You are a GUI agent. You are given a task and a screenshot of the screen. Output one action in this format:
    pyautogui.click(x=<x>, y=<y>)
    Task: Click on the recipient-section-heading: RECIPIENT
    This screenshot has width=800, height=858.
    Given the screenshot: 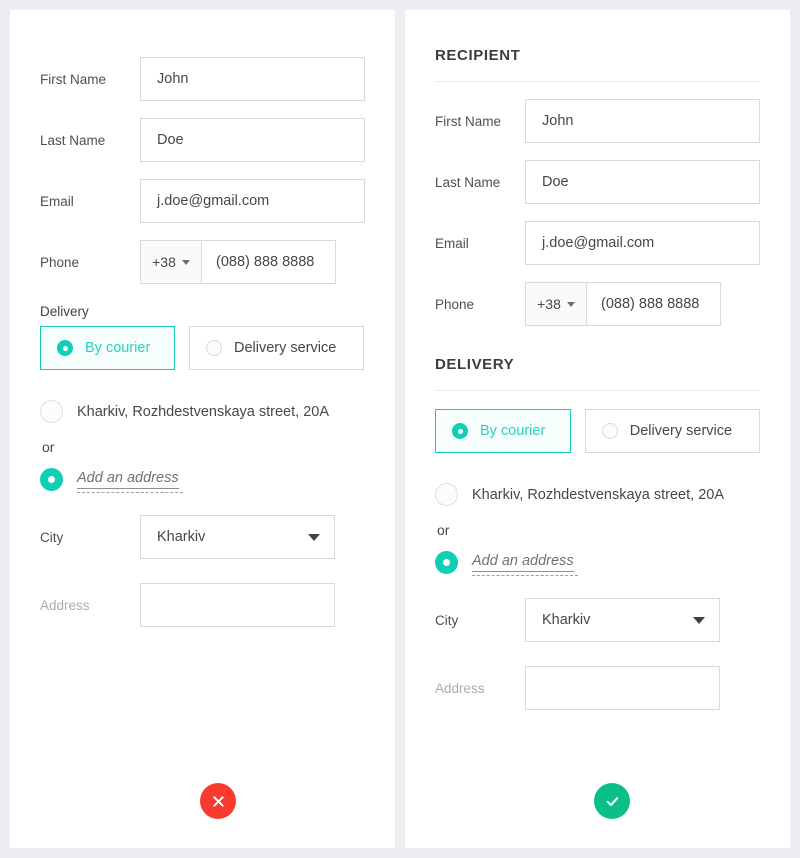 What is the action you would take?
    pyautogui.click(x=478, y=55)
    